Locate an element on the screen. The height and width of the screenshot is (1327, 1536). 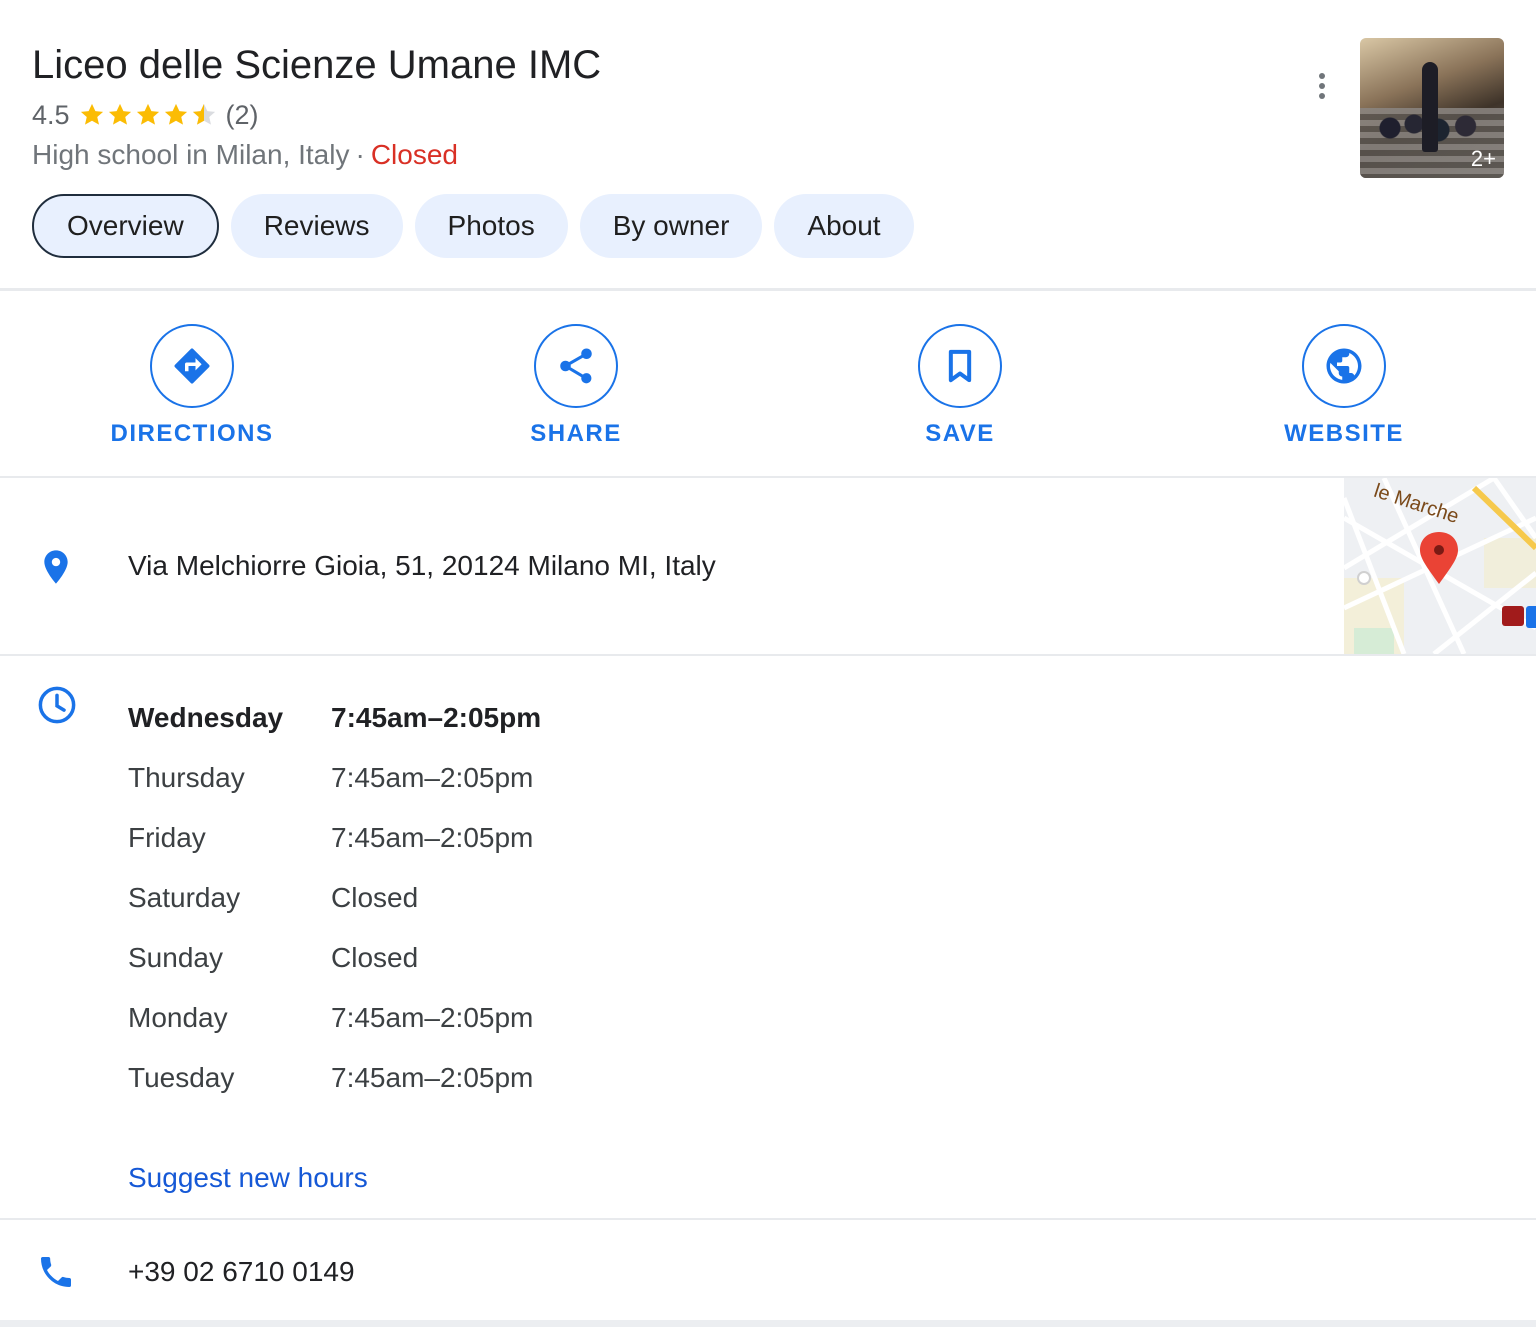
hours-day: Friday is located at coordinates (167, 837).